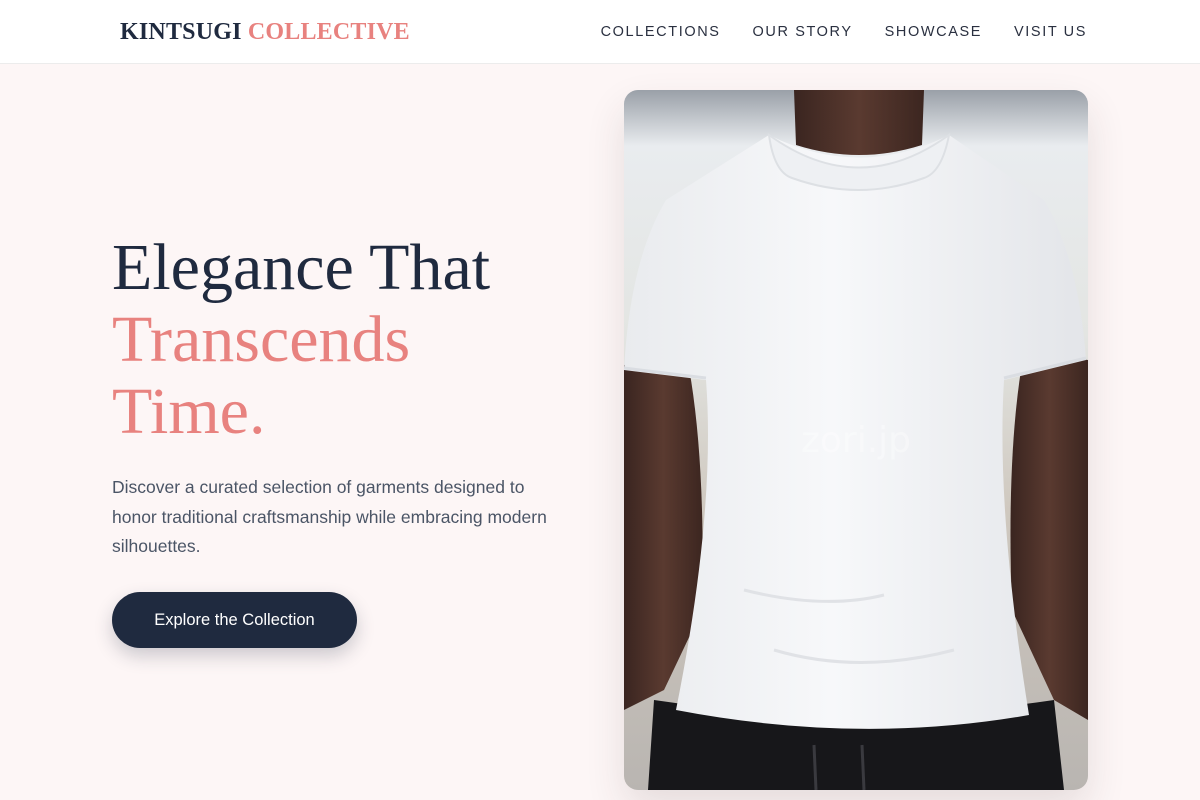 The width and height of the screenshot is (1200, 800). What do you see at coordinates (189, 411) in the screenshot?
I see `hero-title-line-3: Time.` at bounding box center [189, 411].